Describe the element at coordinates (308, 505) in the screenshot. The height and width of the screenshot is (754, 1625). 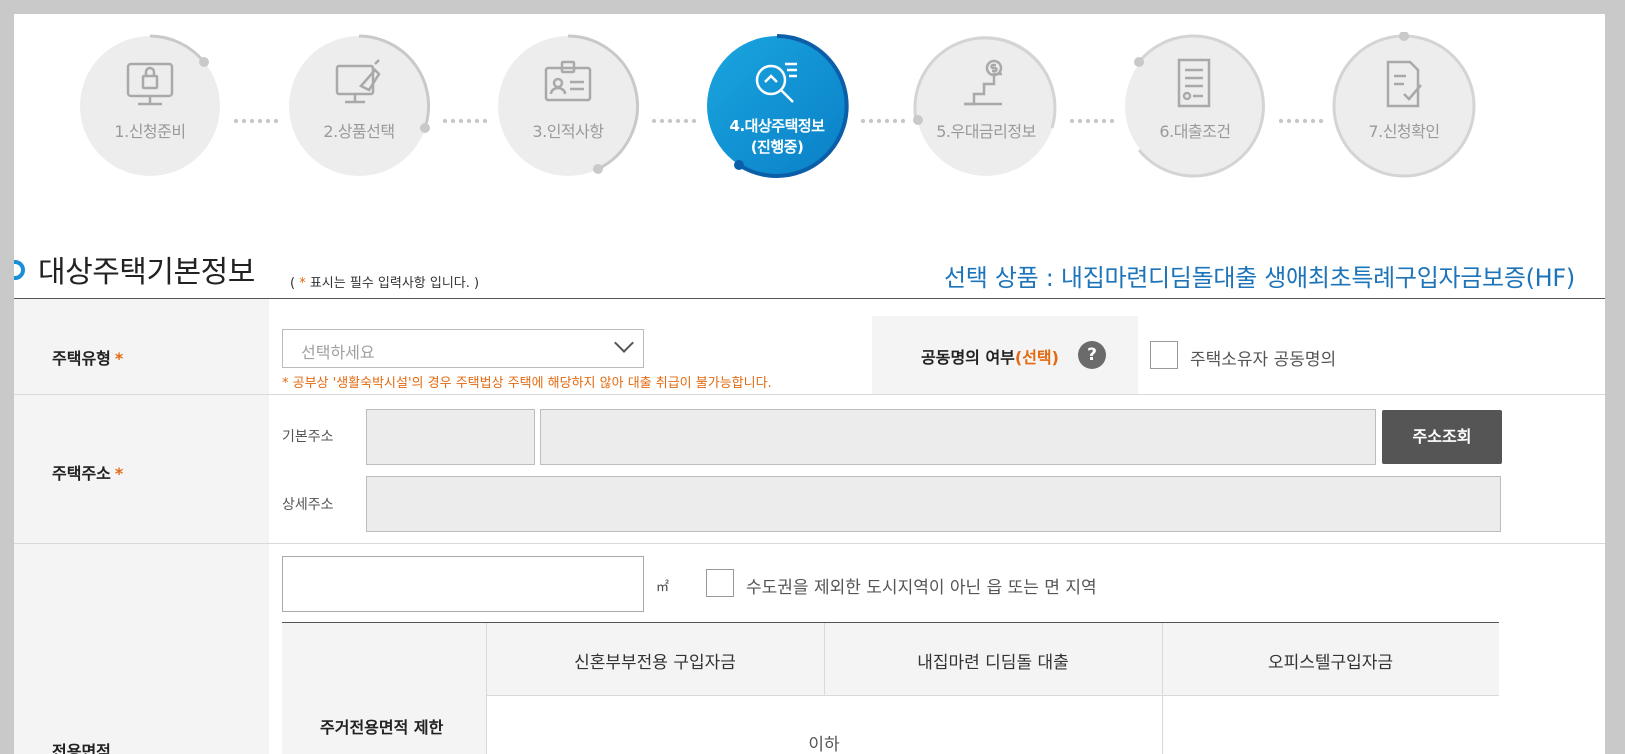
I see `detail-address-label: 상세주소` at that location.